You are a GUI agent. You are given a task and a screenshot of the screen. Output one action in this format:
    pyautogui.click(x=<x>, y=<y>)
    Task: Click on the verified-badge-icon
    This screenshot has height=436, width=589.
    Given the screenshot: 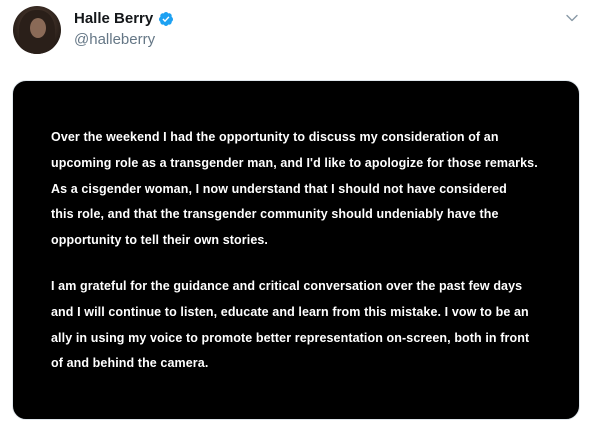 What is the action you would take?
    pyautogui.click(x=166, y=18)
    